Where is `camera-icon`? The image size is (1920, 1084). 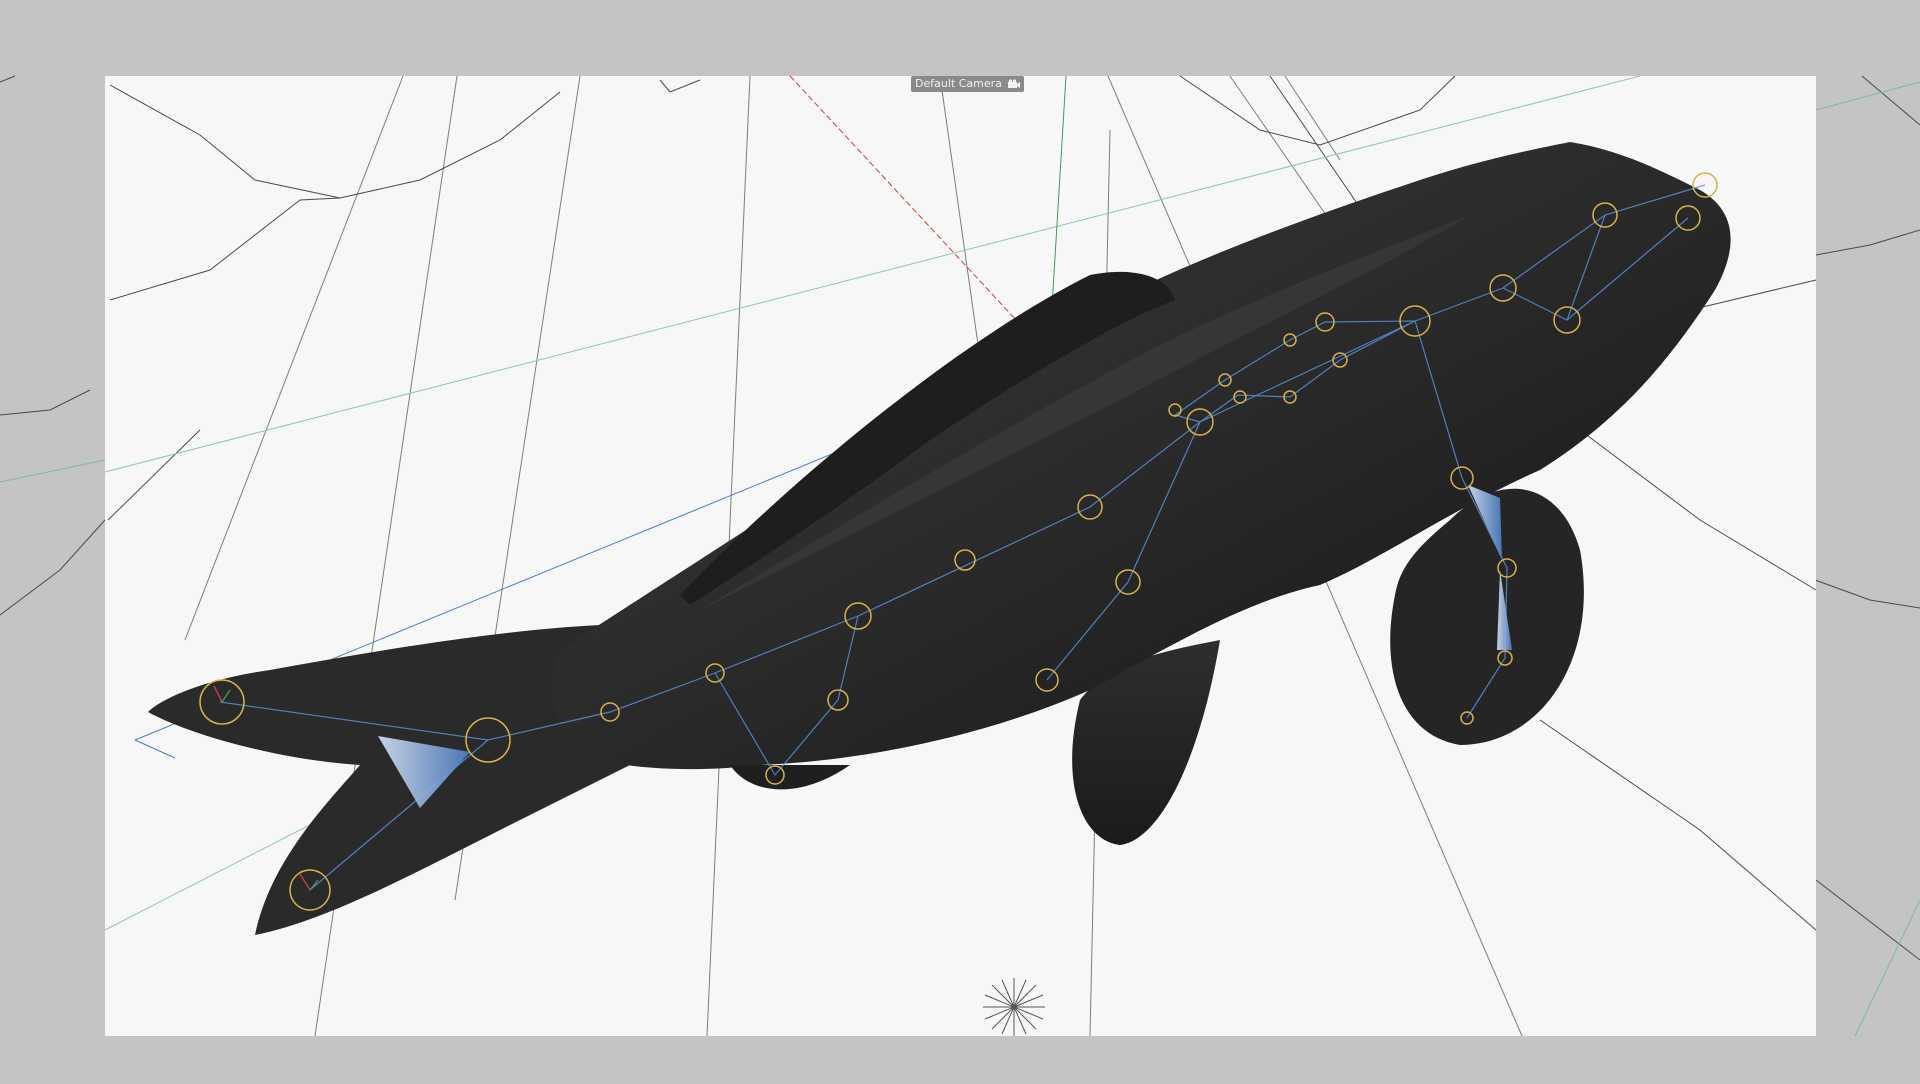
camera-icon is located at coordinates (1014, 84).